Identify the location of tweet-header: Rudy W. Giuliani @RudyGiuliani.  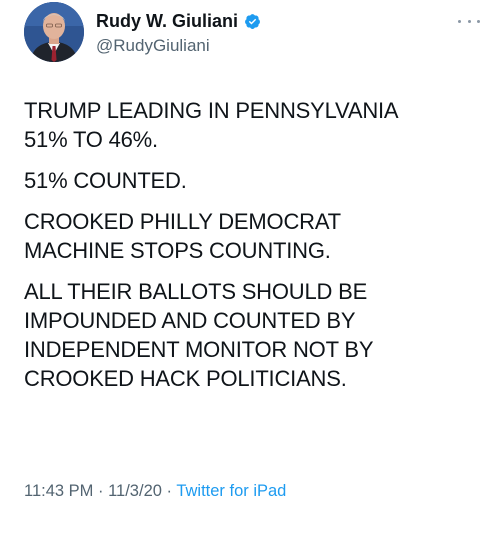
(254, 34).